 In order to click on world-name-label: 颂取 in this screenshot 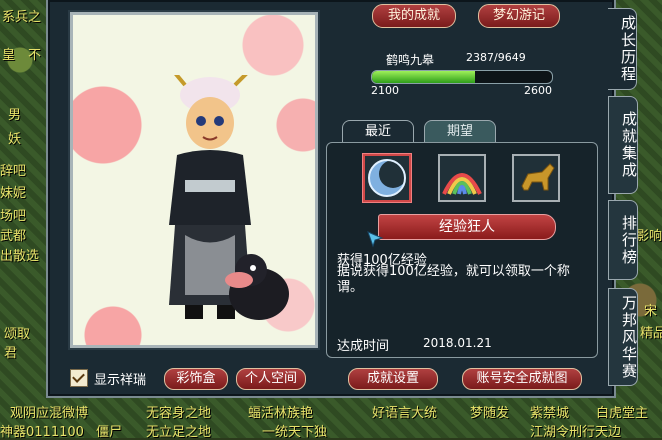, I will do `click(17, 334)`.